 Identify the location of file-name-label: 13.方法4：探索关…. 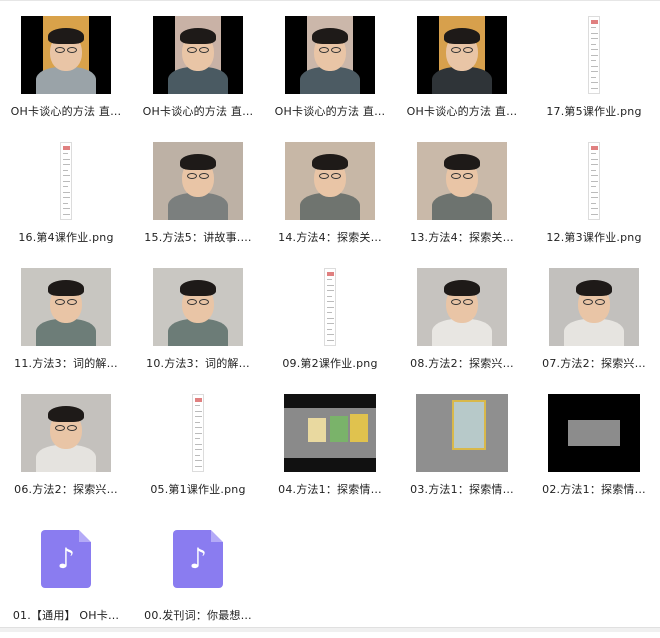
(462, 237).